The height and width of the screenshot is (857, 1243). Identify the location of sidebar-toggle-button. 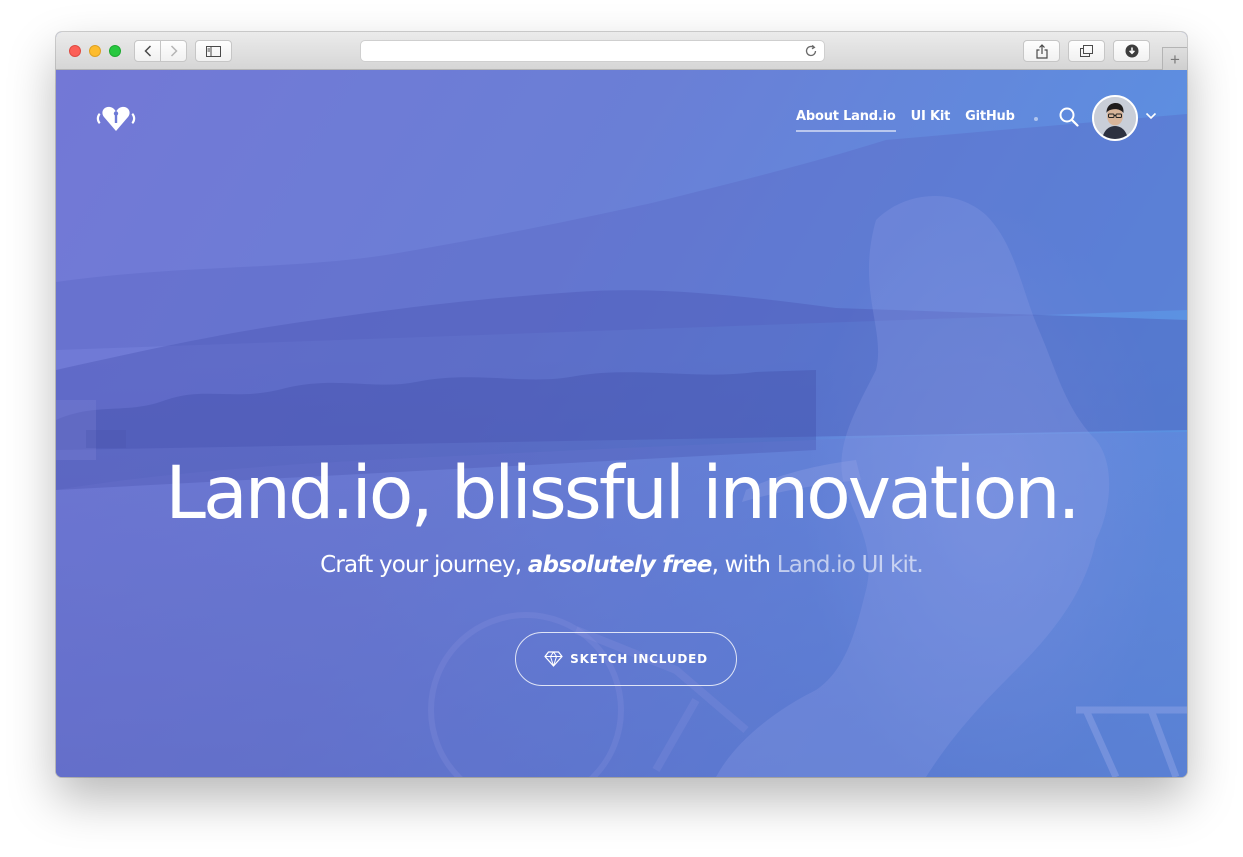
(213, 51).